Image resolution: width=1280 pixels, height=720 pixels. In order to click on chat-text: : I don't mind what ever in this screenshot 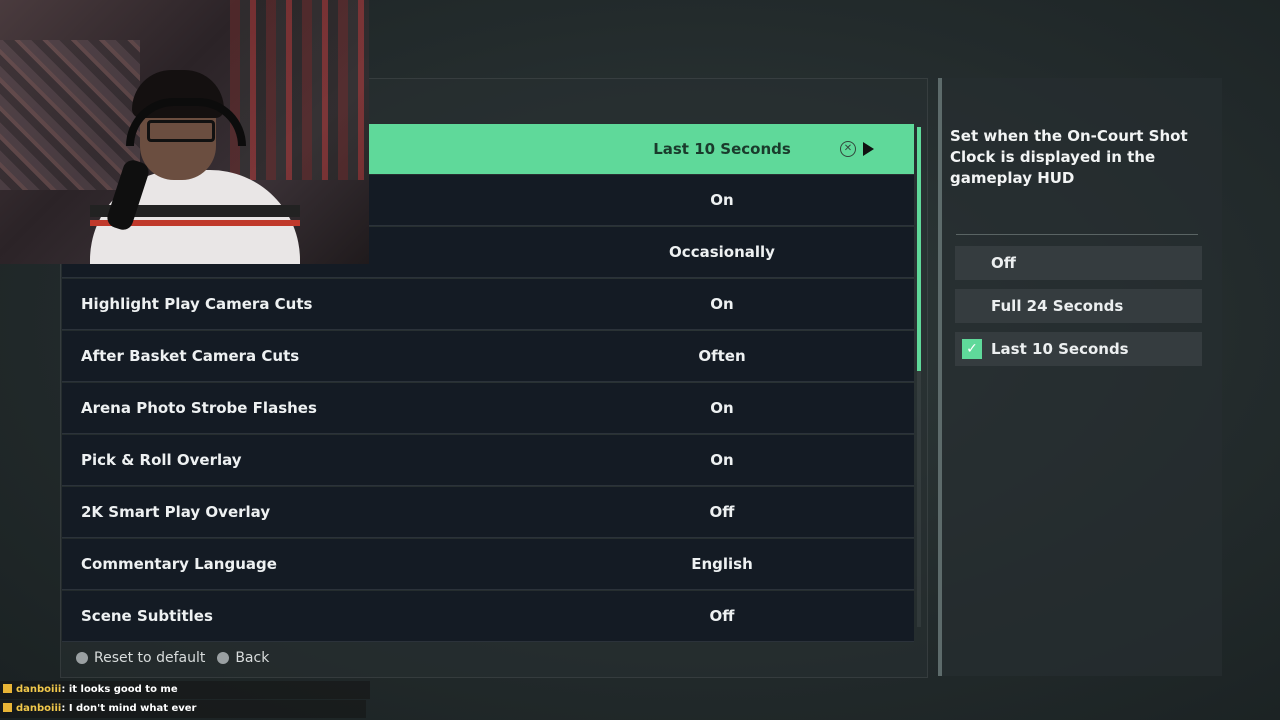, I will do `click(129, 708)`.